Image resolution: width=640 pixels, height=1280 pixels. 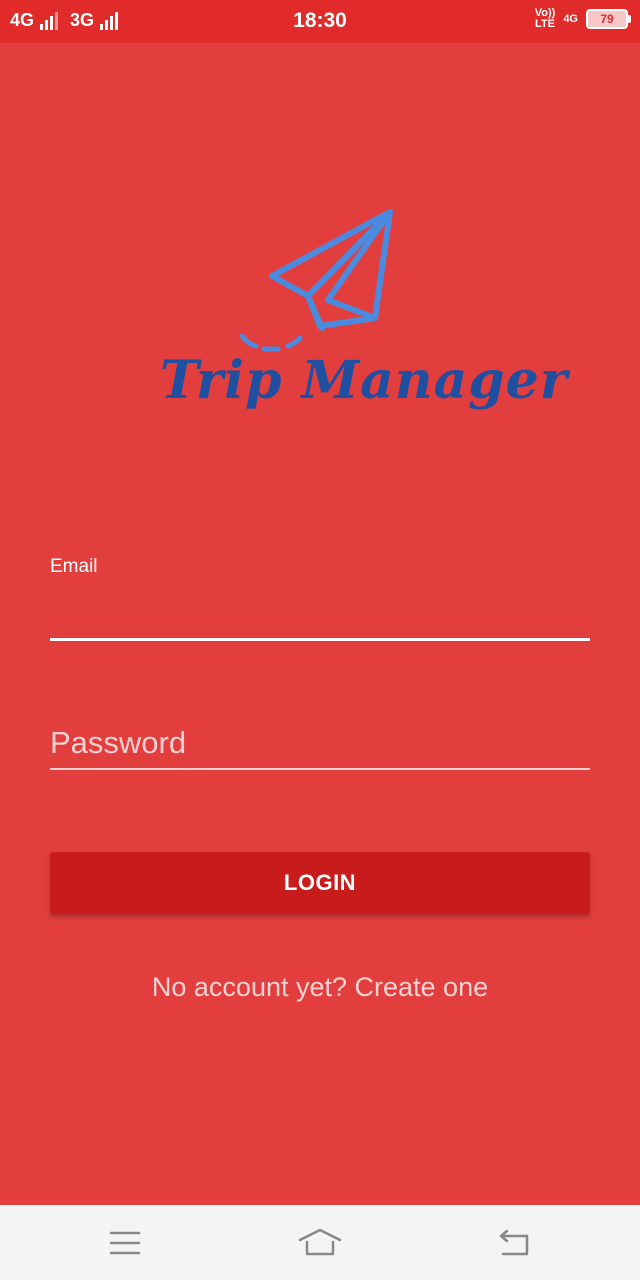 I want to click on home-icon, so click(x=320, y=1243).